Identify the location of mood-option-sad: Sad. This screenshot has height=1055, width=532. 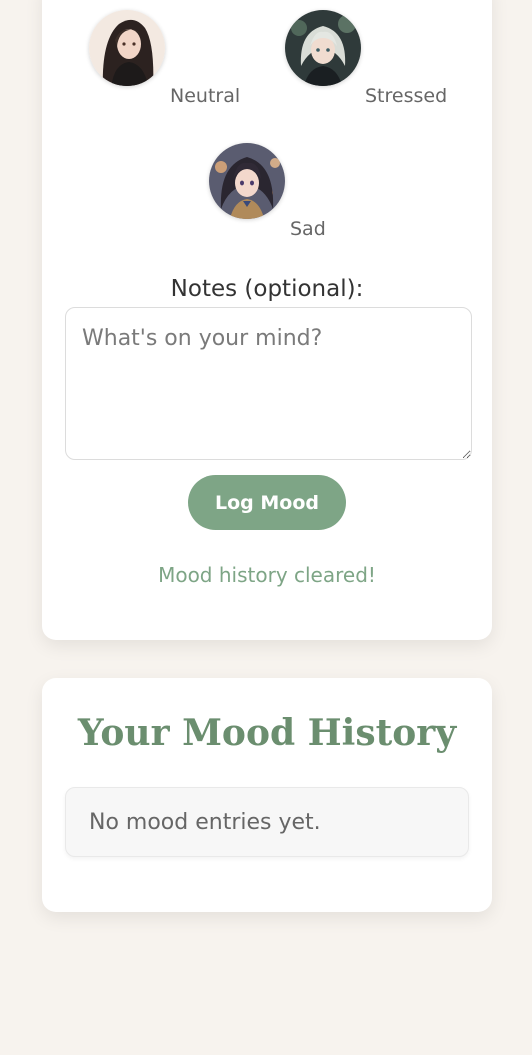
(269, 191).